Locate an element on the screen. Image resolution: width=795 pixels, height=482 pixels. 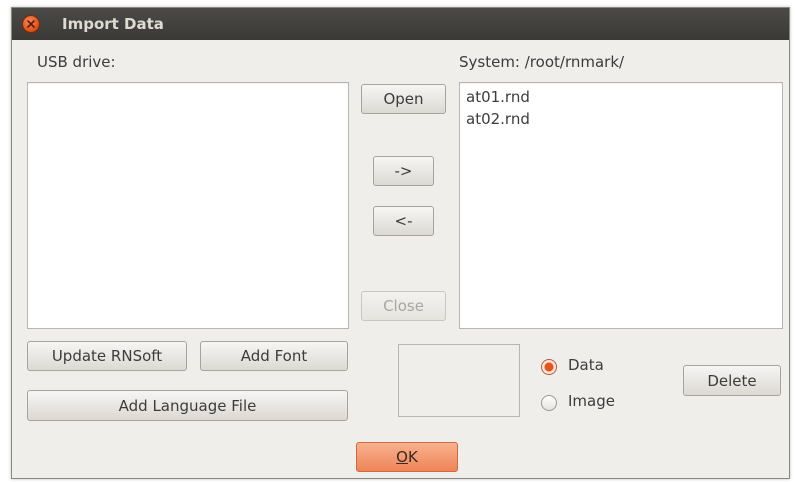
ok-button: OK is located at coordinates (407, 457).